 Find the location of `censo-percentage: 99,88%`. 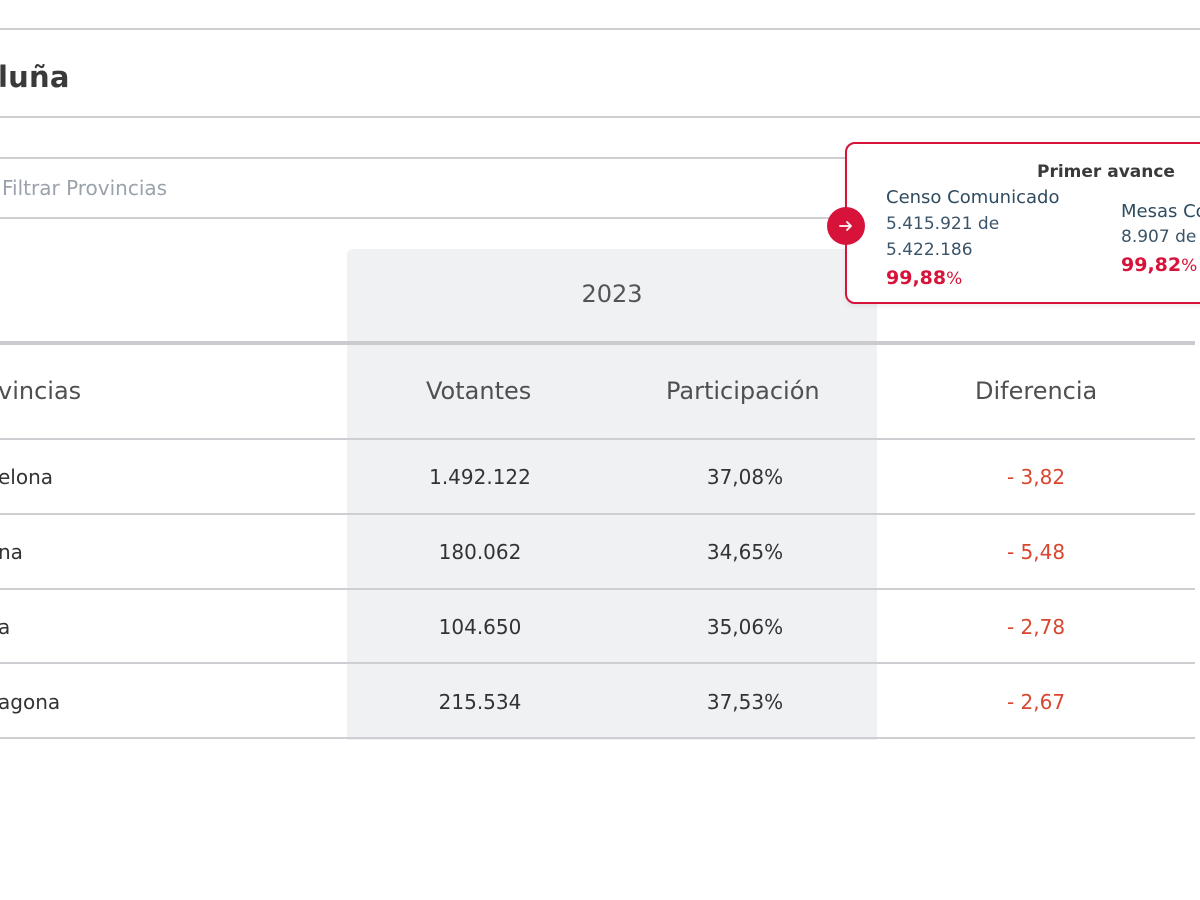

censo-percentage: 99,88% is located at coordinates (924, 278).